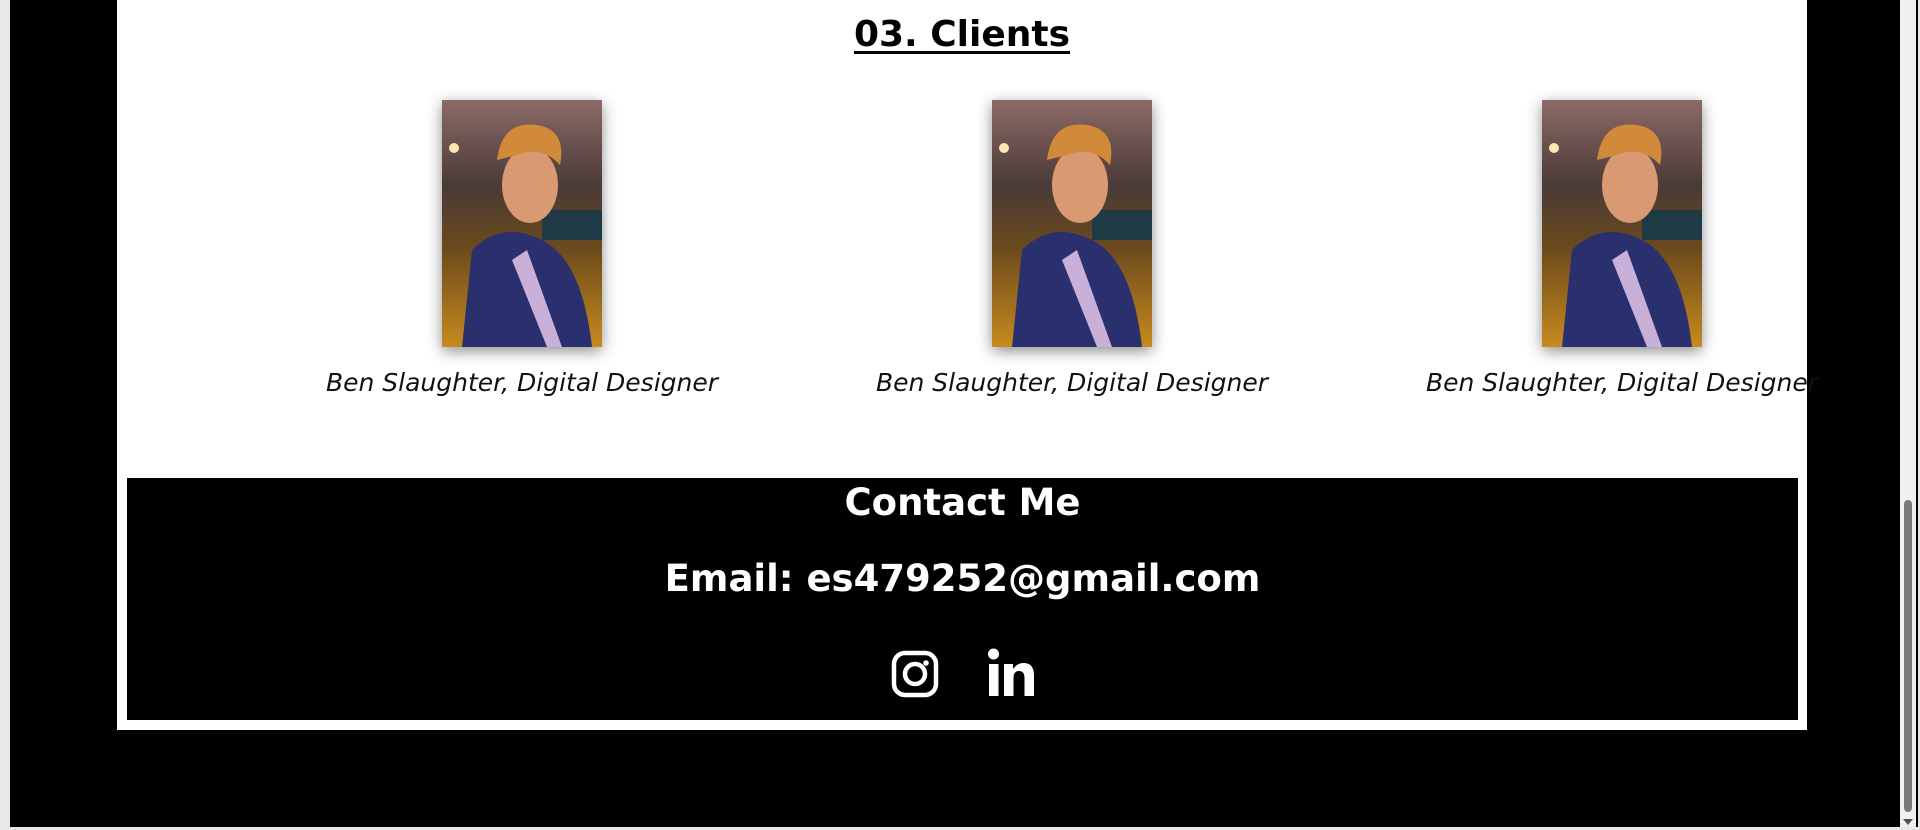 Image resolution: width=1920 pixels, height=830 pixels. I want to click on instagram-link, so click(915, 674).